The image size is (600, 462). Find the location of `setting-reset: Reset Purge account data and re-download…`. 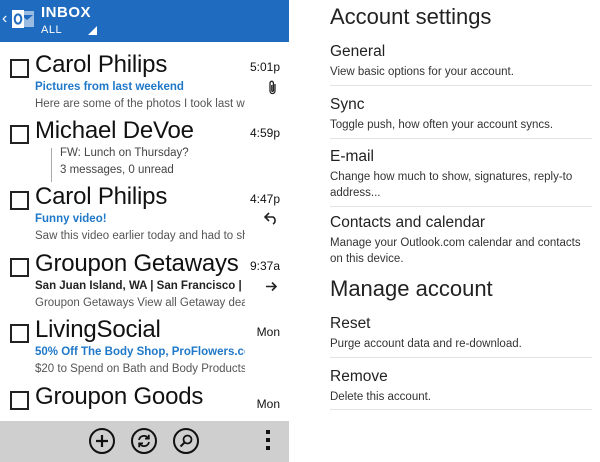

setting-reset: Reset Purge account data and re-download… is located at coordinates (461, 333).